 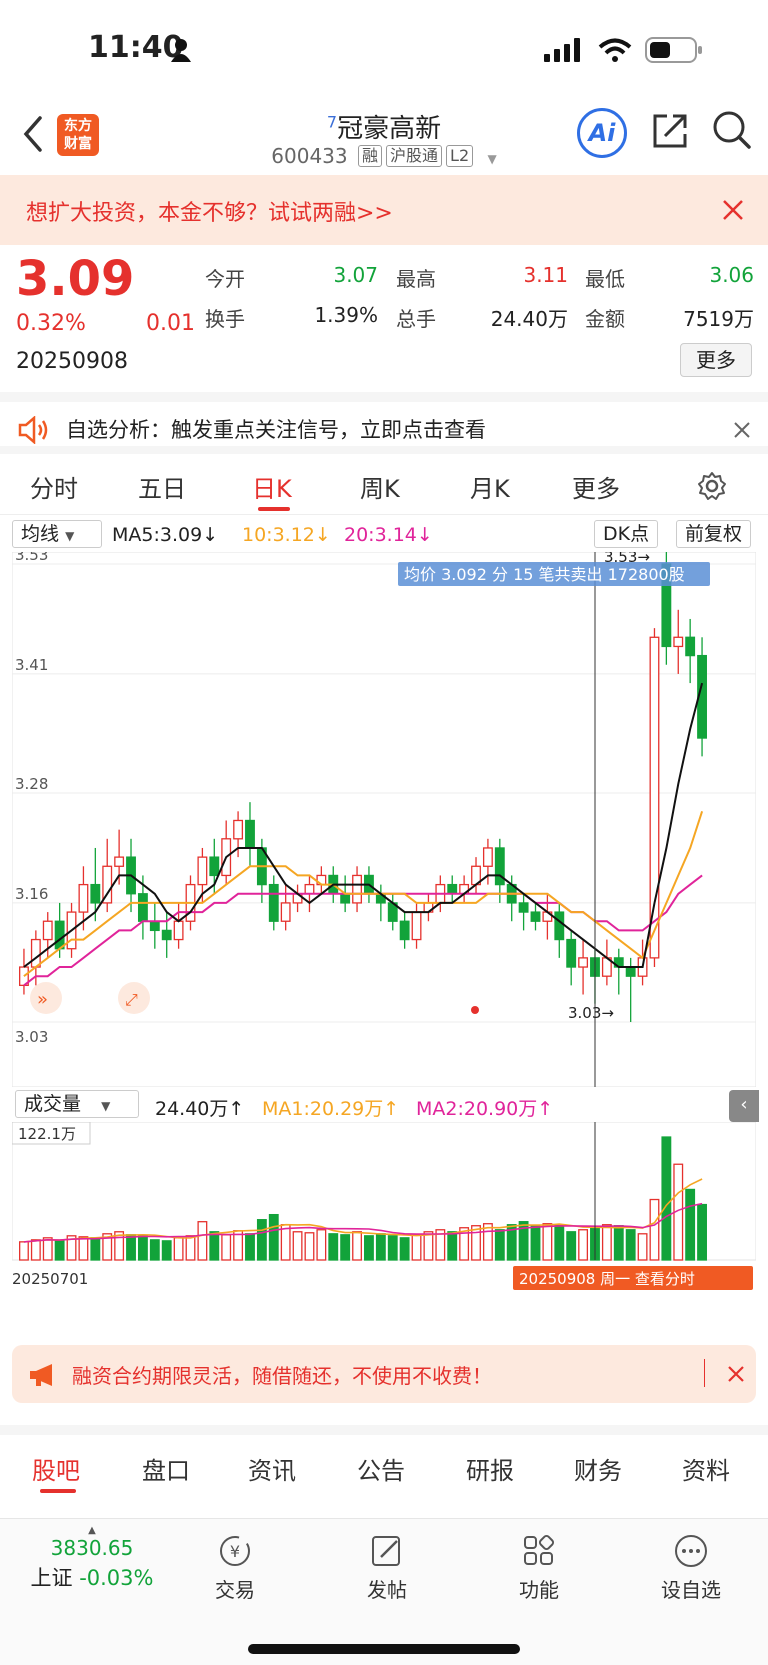 What do you see at coordinates (716, 360) in the screenshot?
I see `more-quote-button: 更多` at bounding box center [716, 360].